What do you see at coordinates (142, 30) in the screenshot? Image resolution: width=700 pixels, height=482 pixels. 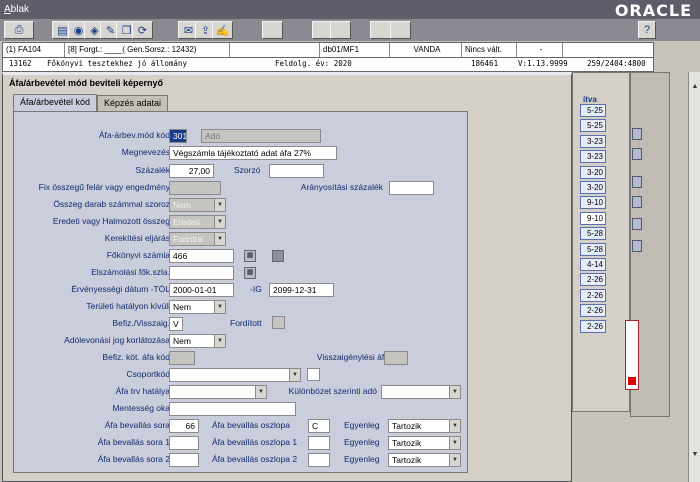 I see `refresh-icon: ⟳` at bounding box center [142, 30].